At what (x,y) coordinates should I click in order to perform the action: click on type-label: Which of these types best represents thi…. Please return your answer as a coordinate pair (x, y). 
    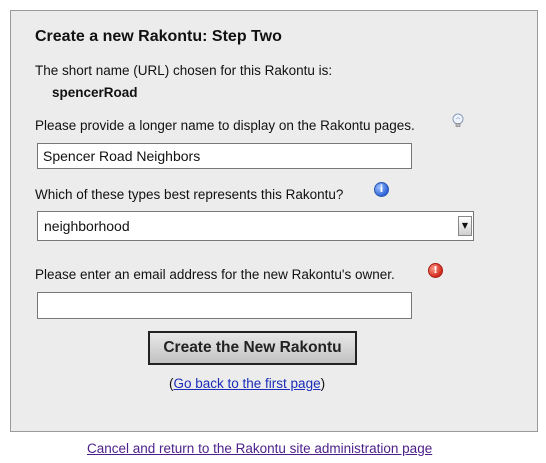
    Looking at the image, I should click on (189, 194).